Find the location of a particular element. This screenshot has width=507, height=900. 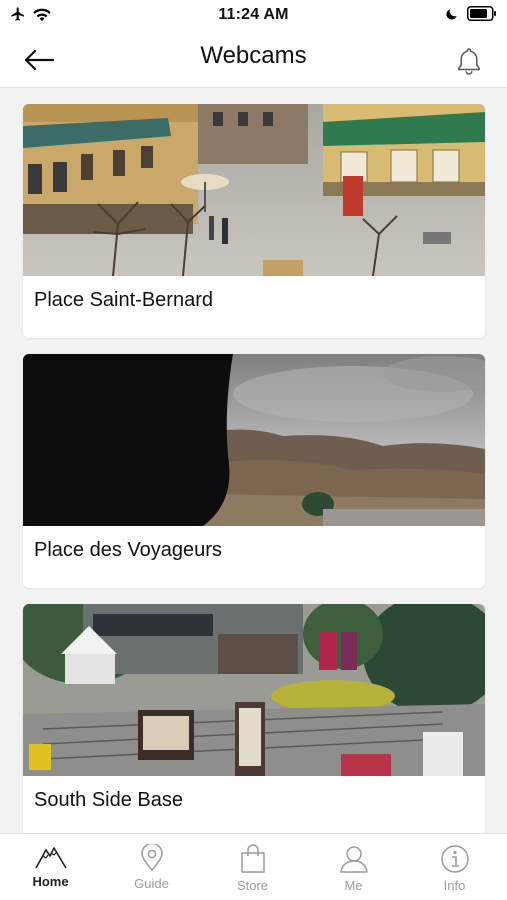

notifications-button is located at coordinates (469, 61).